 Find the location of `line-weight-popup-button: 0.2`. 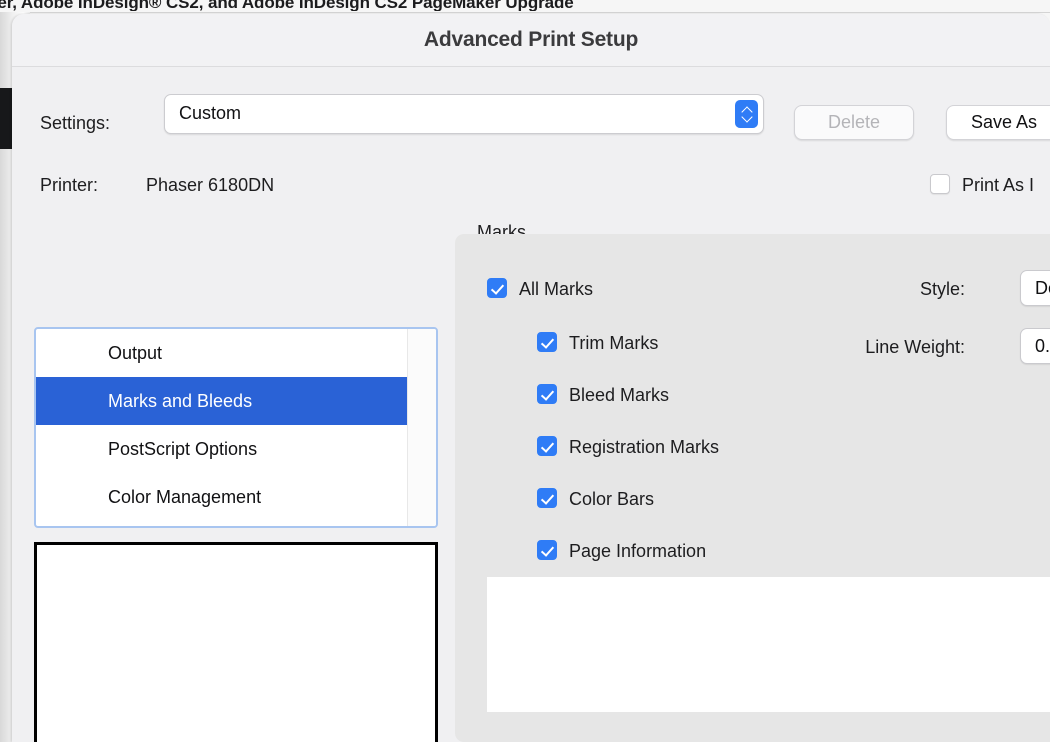

line-weight-popup-button: 0.2 is located at coordinates (1035, 346).